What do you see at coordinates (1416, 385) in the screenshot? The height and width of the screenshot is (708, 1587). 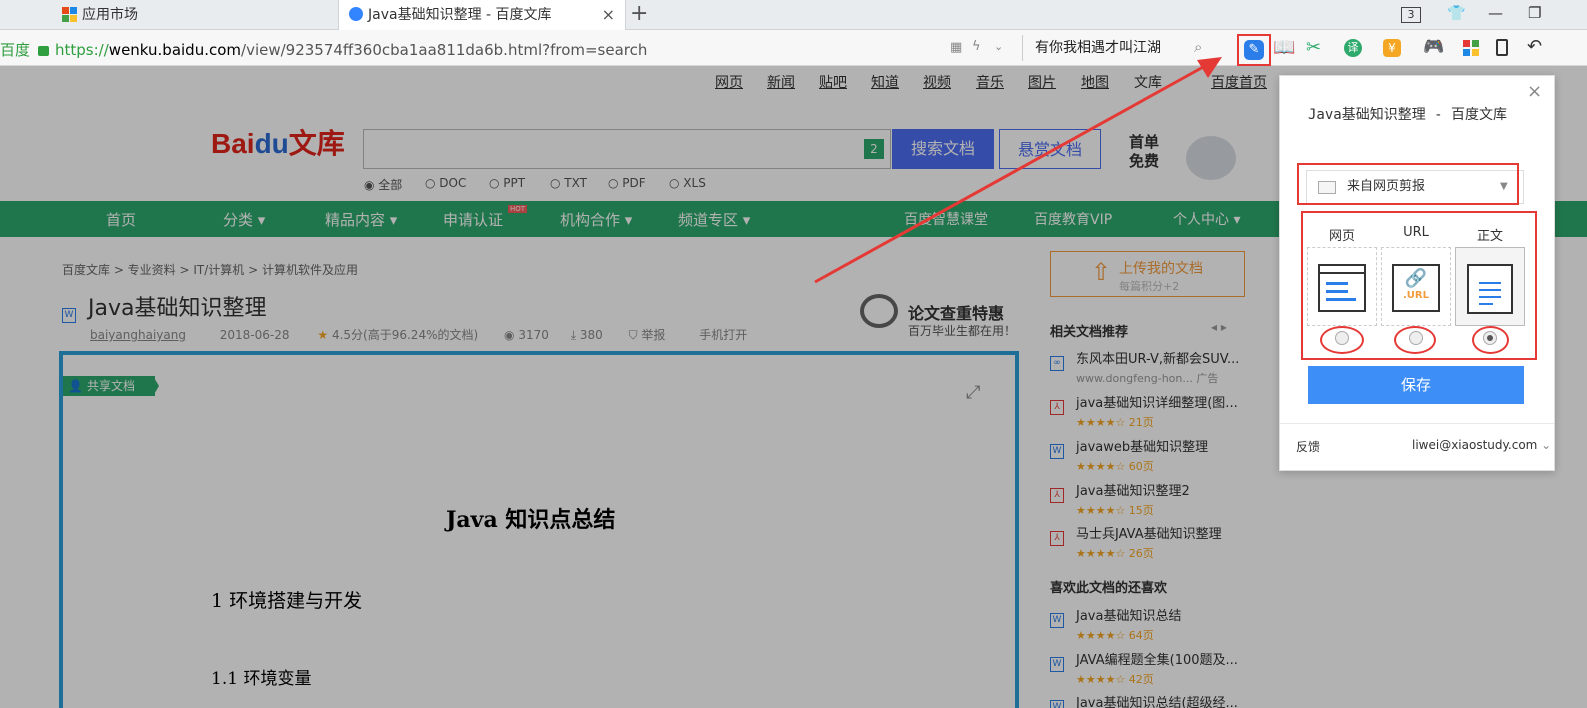 I see `save-button: 保存` at bounding box center [1416, 385].